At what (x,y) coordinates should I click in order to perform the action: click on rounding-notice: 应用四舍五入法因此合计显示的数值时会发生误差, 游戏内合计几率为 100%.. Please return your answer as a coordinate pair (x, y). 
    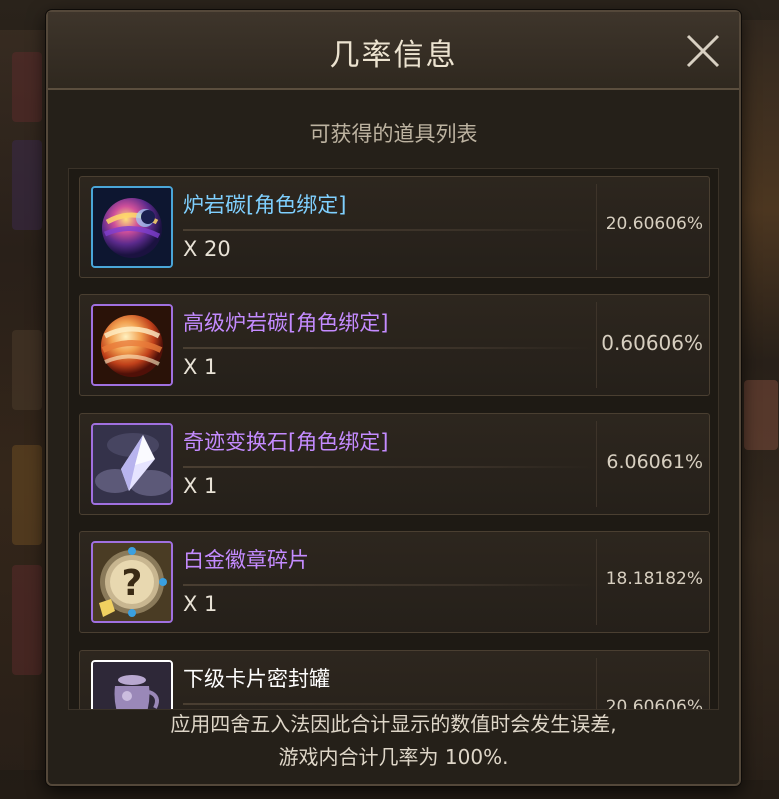
    Looking at the image, I should click on (393, 741).